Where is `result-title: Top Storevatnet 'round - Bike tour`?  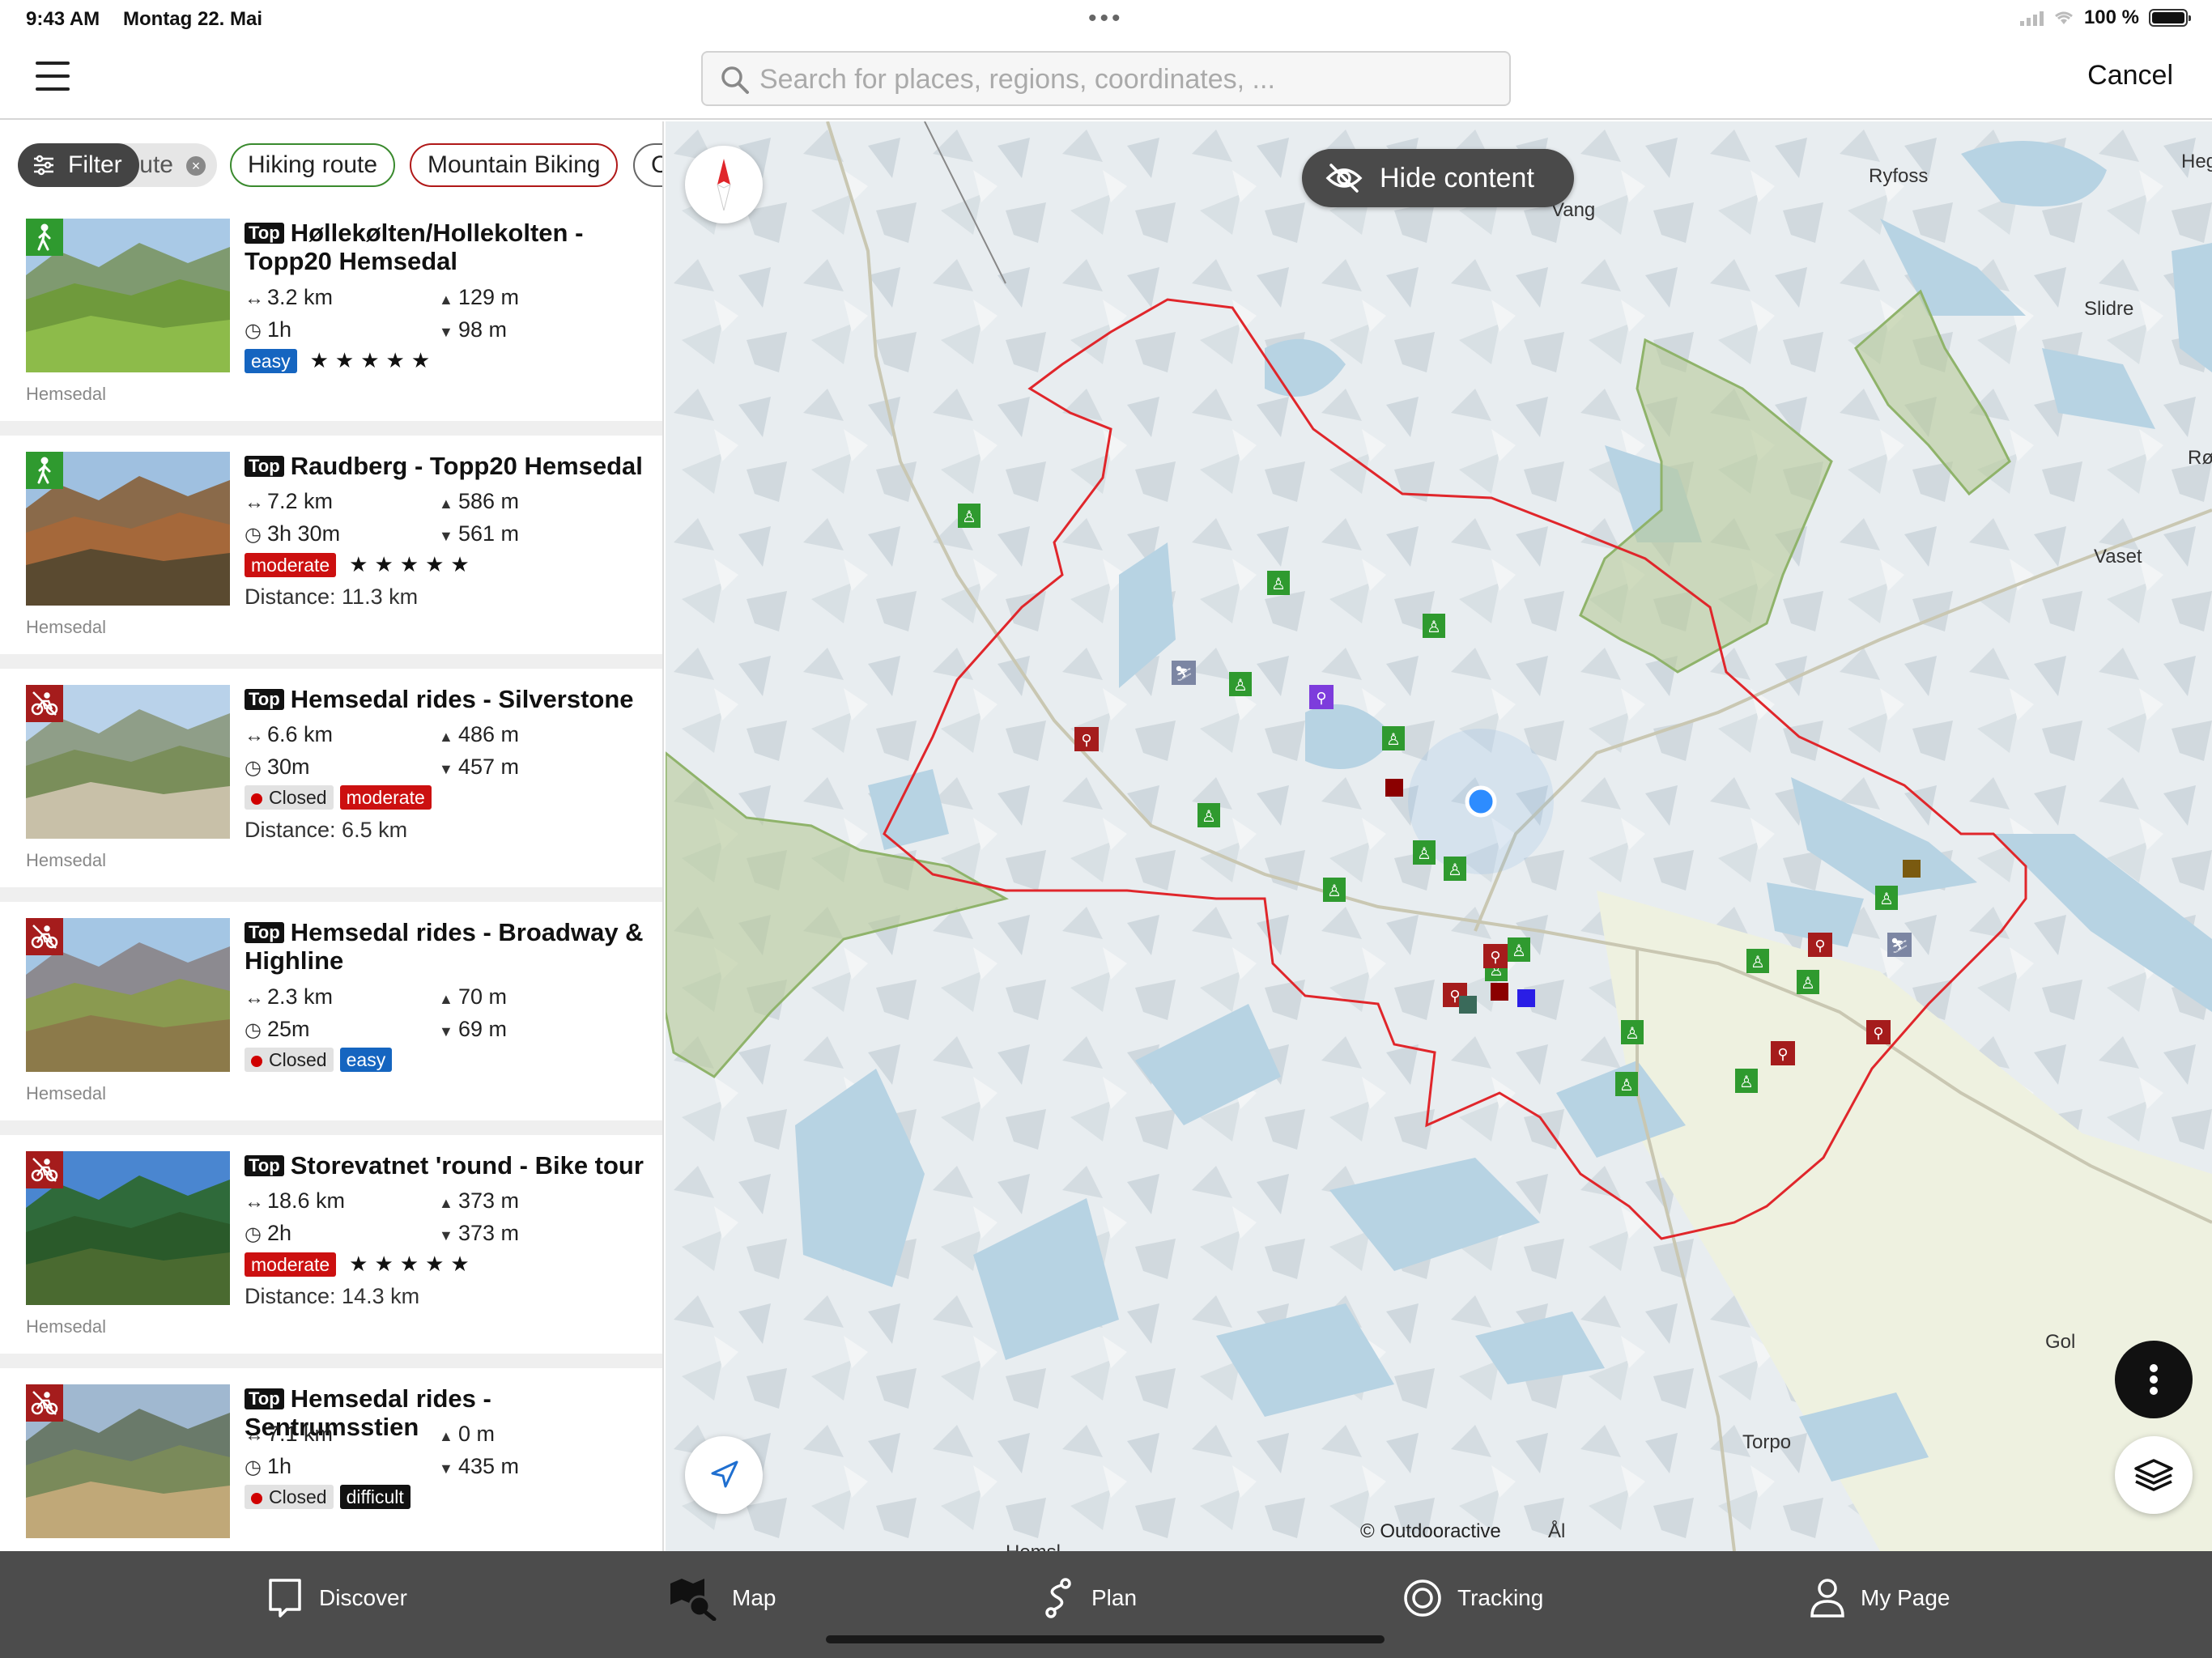 result-title: Top Storevatnet 'round - Bike tour is located at coordinates (447, 1165).